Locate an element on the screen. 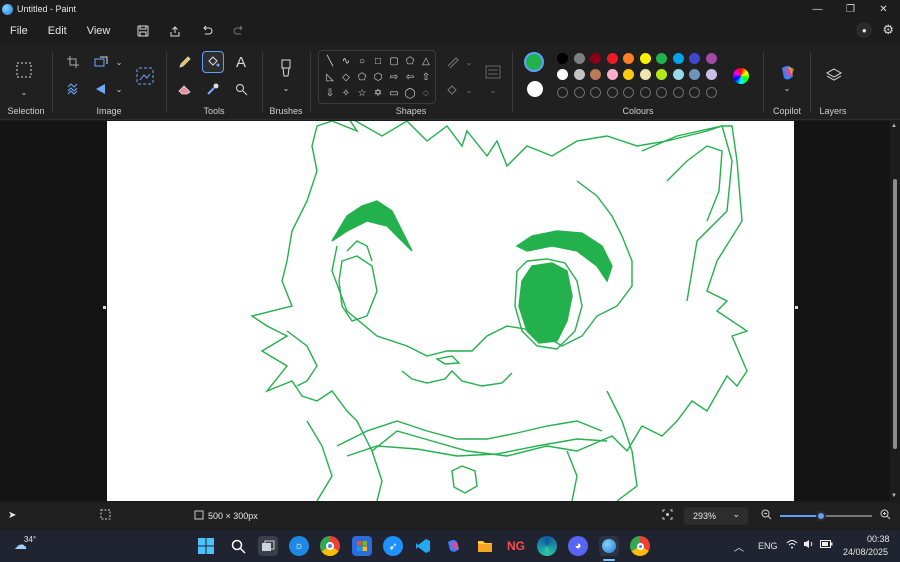 Image resolution: width=900 pixels, height=562 pixels. undo-icon is located at coordinates (207, 31).